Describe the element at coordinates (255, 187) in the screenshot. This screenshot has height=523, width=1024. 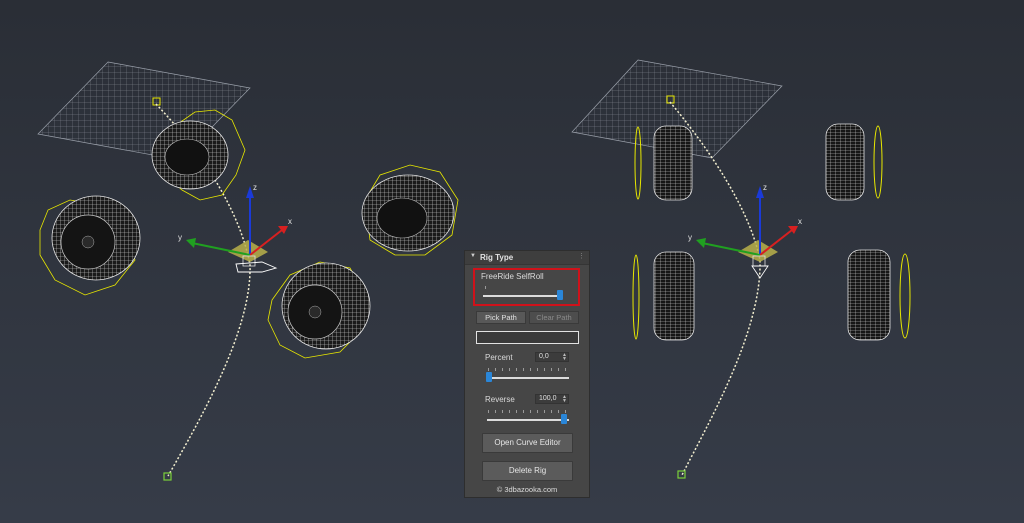
I see `gizmo-z-label: z` at that location.